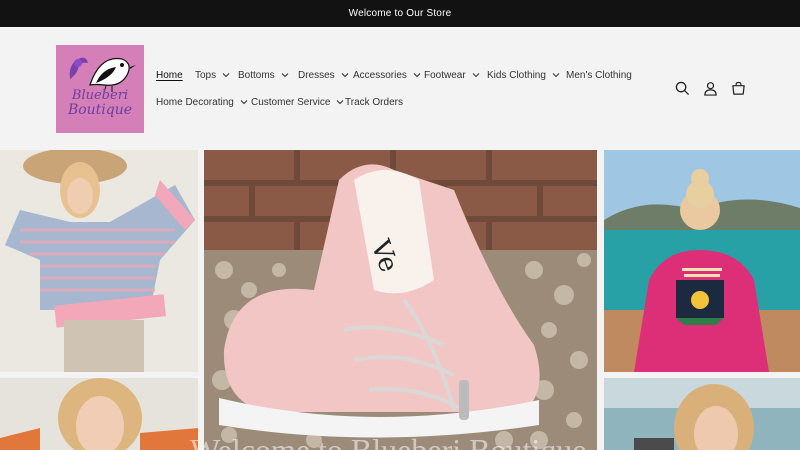  Describe the element at coordinates (374, 102) in the screenshot. I see `nav-item-track-orders: Track Orders` at that location.